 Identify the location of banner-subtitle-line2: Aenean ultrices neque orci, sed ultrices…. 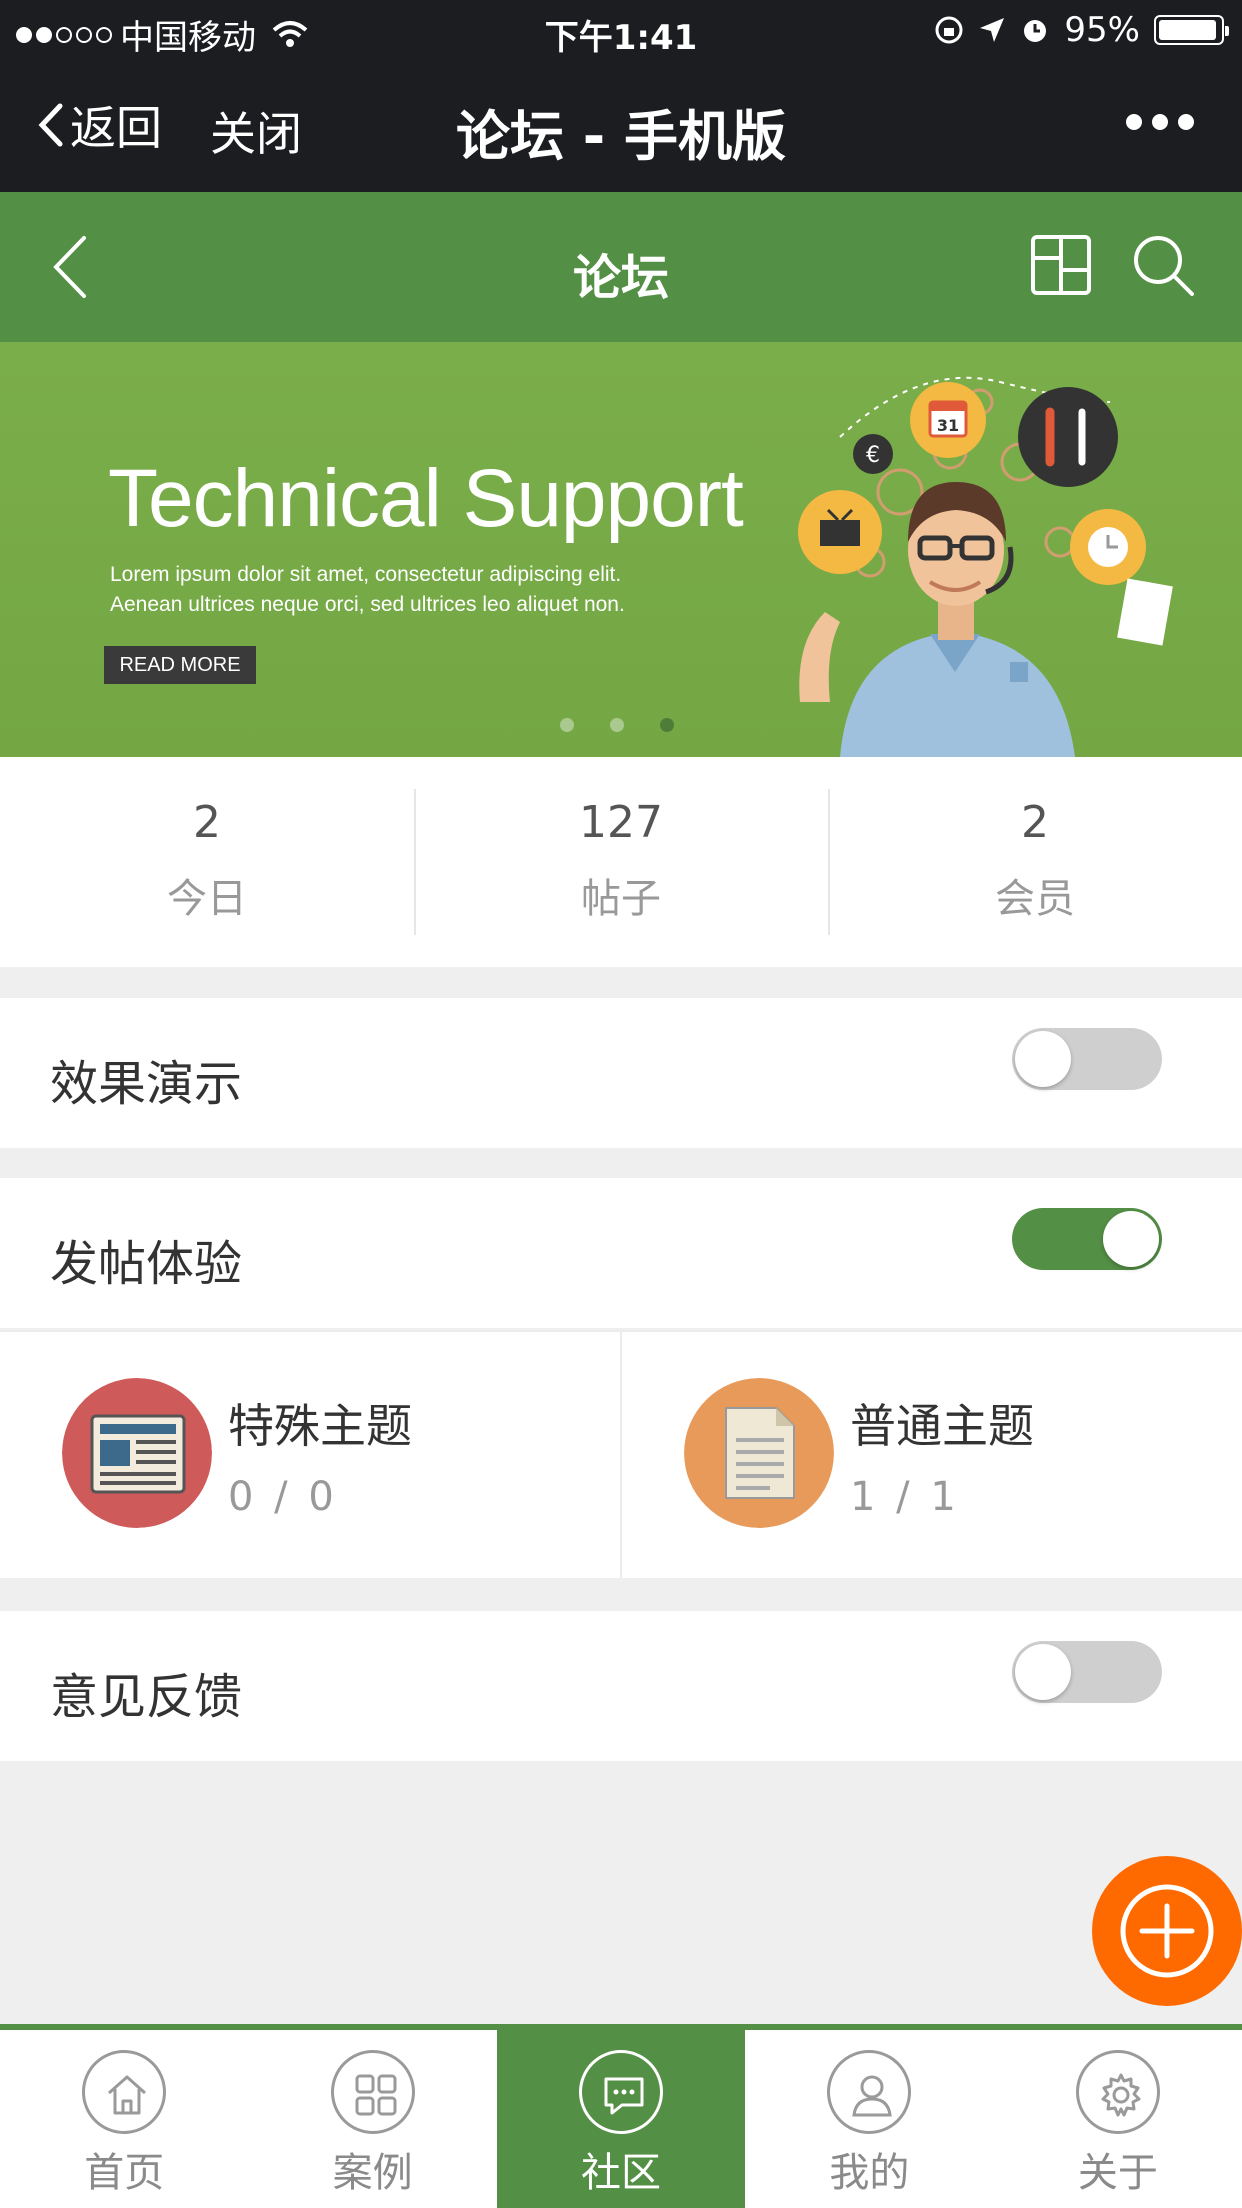
(367, 604).